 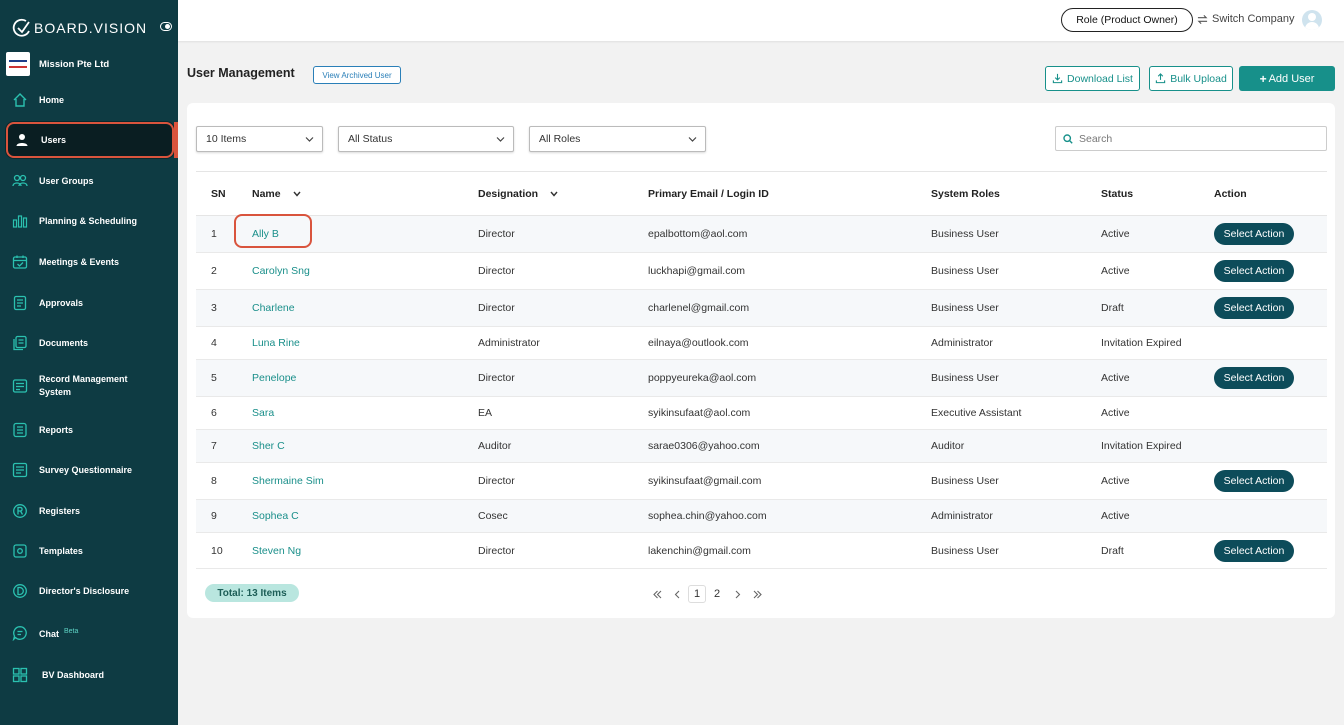 I want to click on column-header-email: Primary Email / Login ID, so click(x=789, y=193).